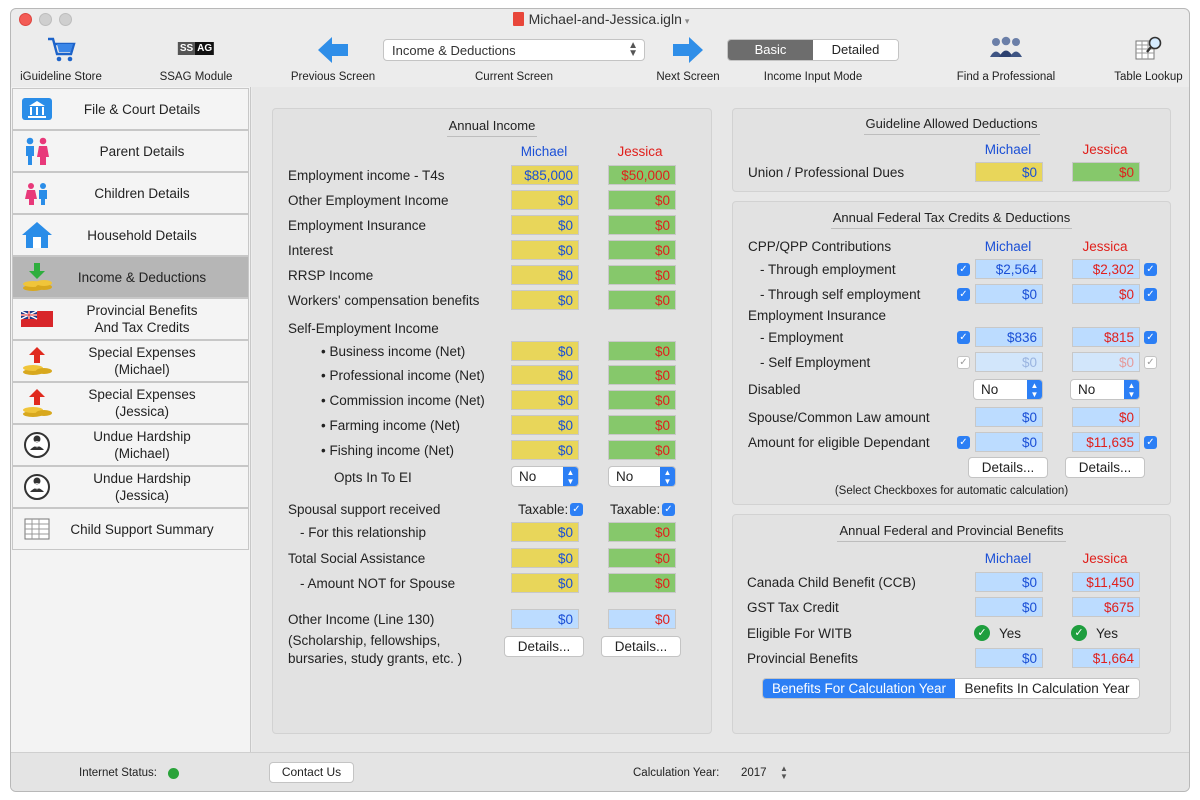 The image size is (1200, 800). I want to click on sidebar-item-special-expenses-michael: Special Expenses (Michael), so click(130, 361).